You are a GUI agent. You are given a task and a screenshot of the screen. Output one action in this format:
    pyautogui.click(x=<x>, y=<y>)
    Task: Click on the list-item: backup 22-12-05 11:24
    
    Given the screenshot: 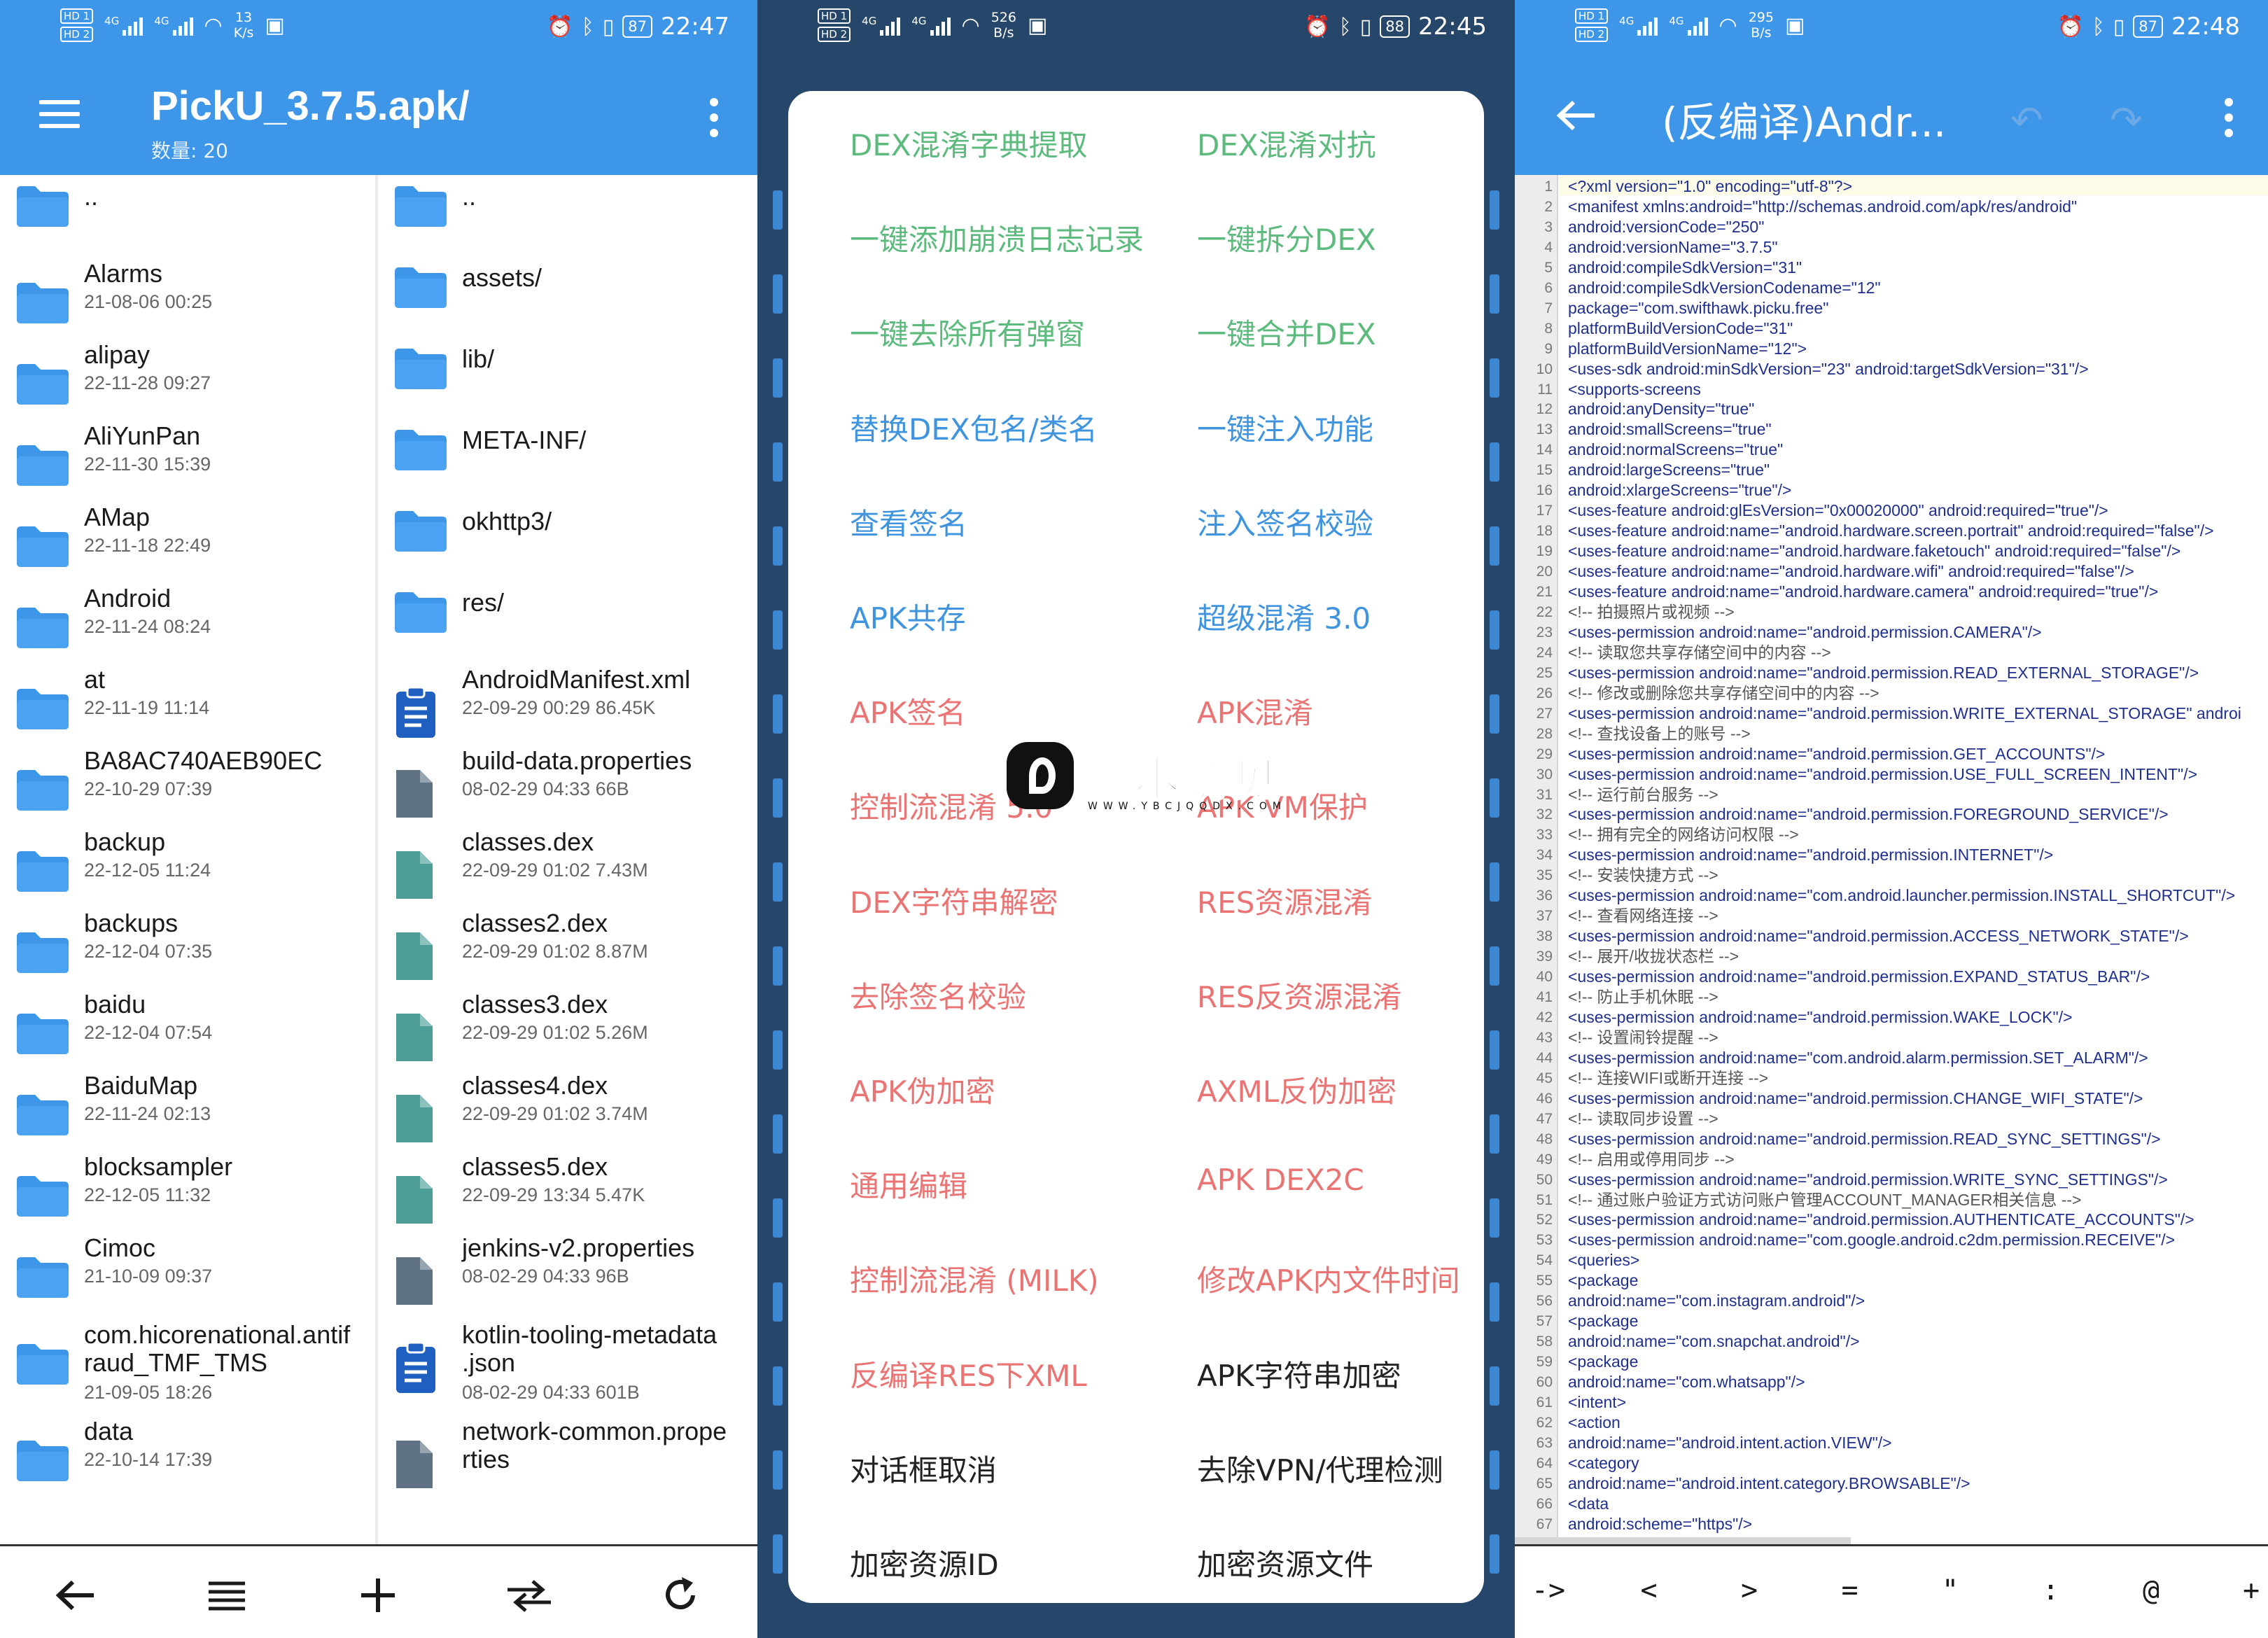 What is the action you would take?
    pyautogui.click(x=187, y=867)
    